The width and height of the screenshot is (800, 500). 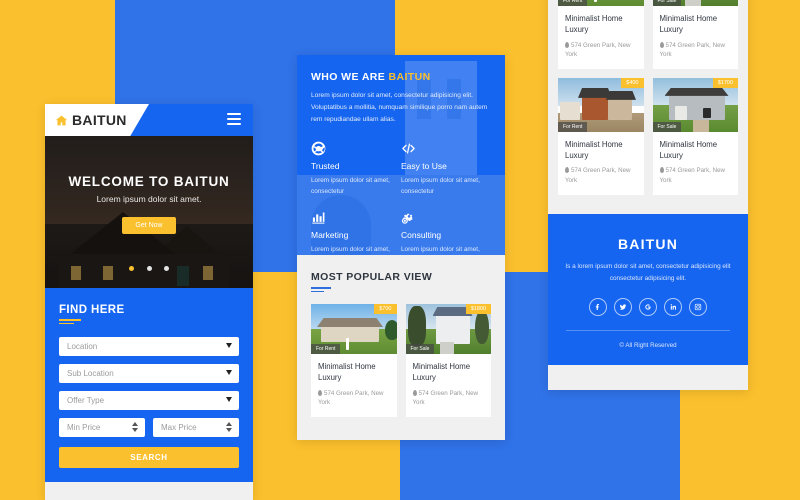 I want to click on google-plus-icon, so click(x=648, y=306).